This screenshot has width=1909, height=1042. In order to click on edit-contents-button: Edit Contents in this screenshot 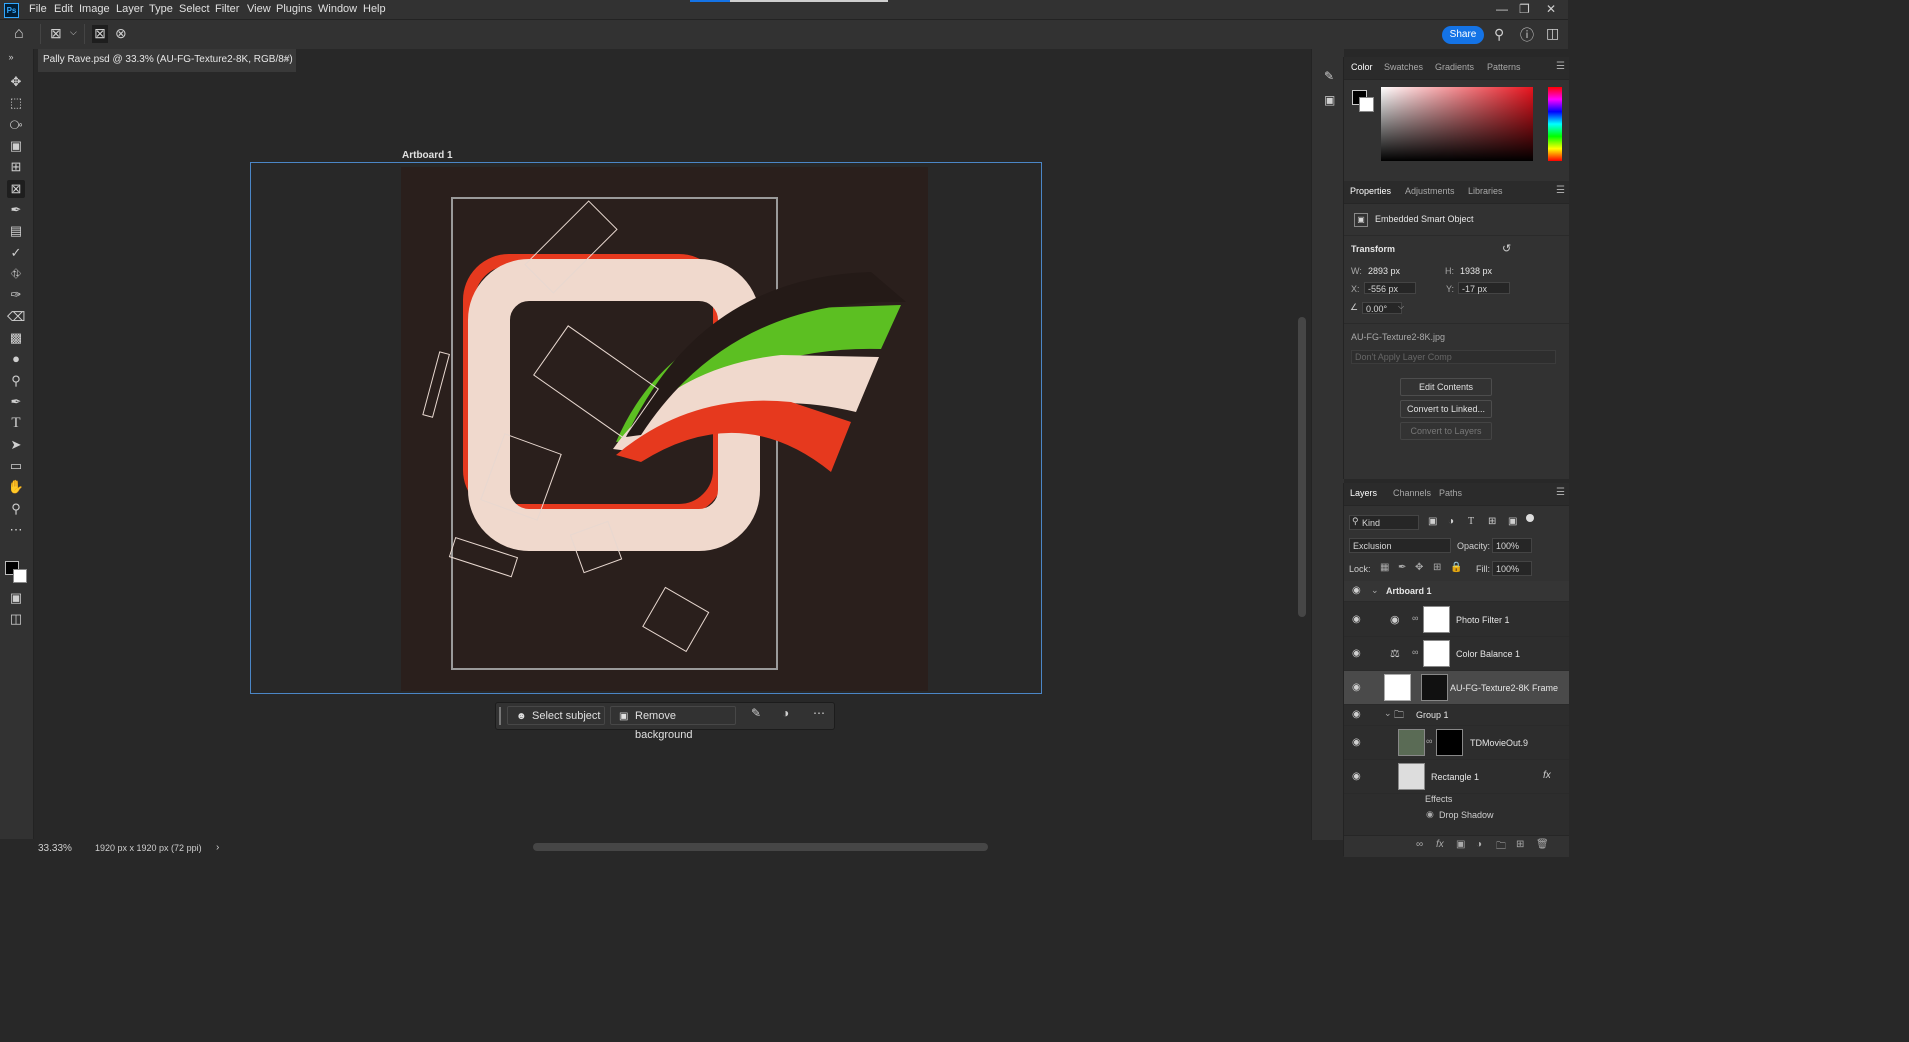, I will do `click(1446, 387)`.